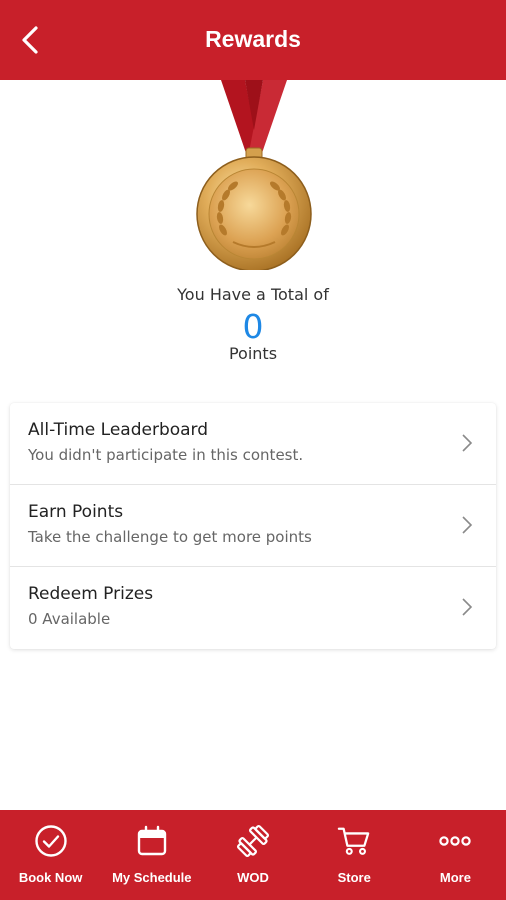 The height and width of the screenshot is (900, 506). I want to click on check-circle-icon, so click(50, 841).